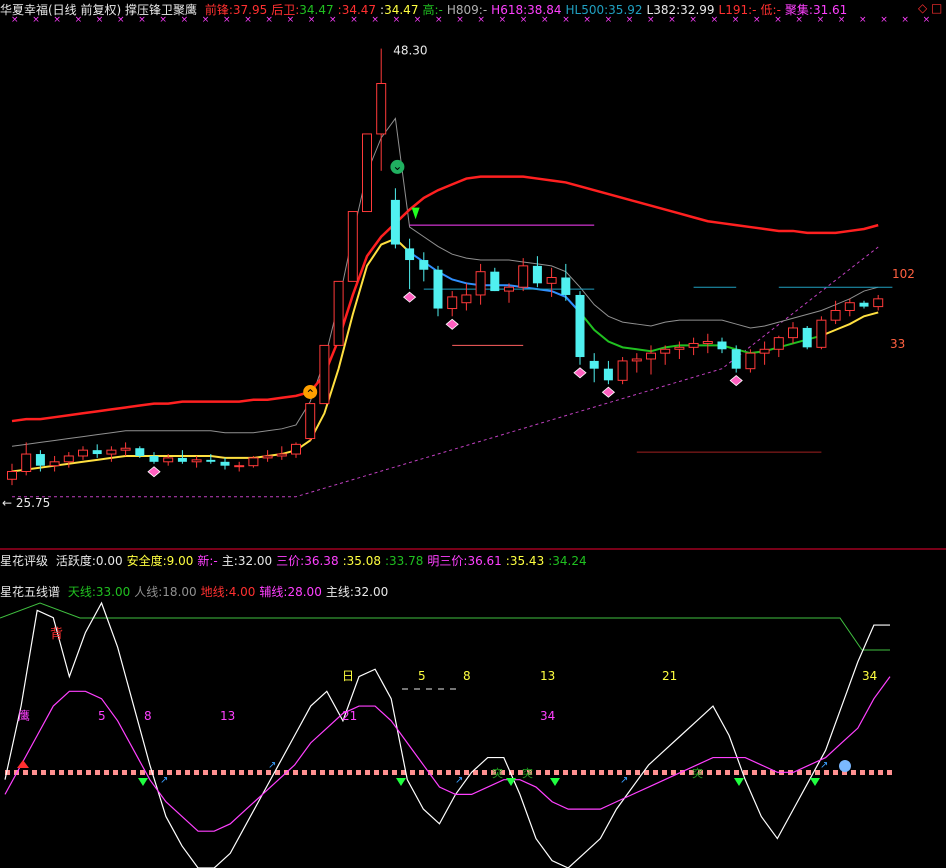 This screenshot has width=946, height=868. I want to click on rating-value-7: 36.61, so click(484, 561).